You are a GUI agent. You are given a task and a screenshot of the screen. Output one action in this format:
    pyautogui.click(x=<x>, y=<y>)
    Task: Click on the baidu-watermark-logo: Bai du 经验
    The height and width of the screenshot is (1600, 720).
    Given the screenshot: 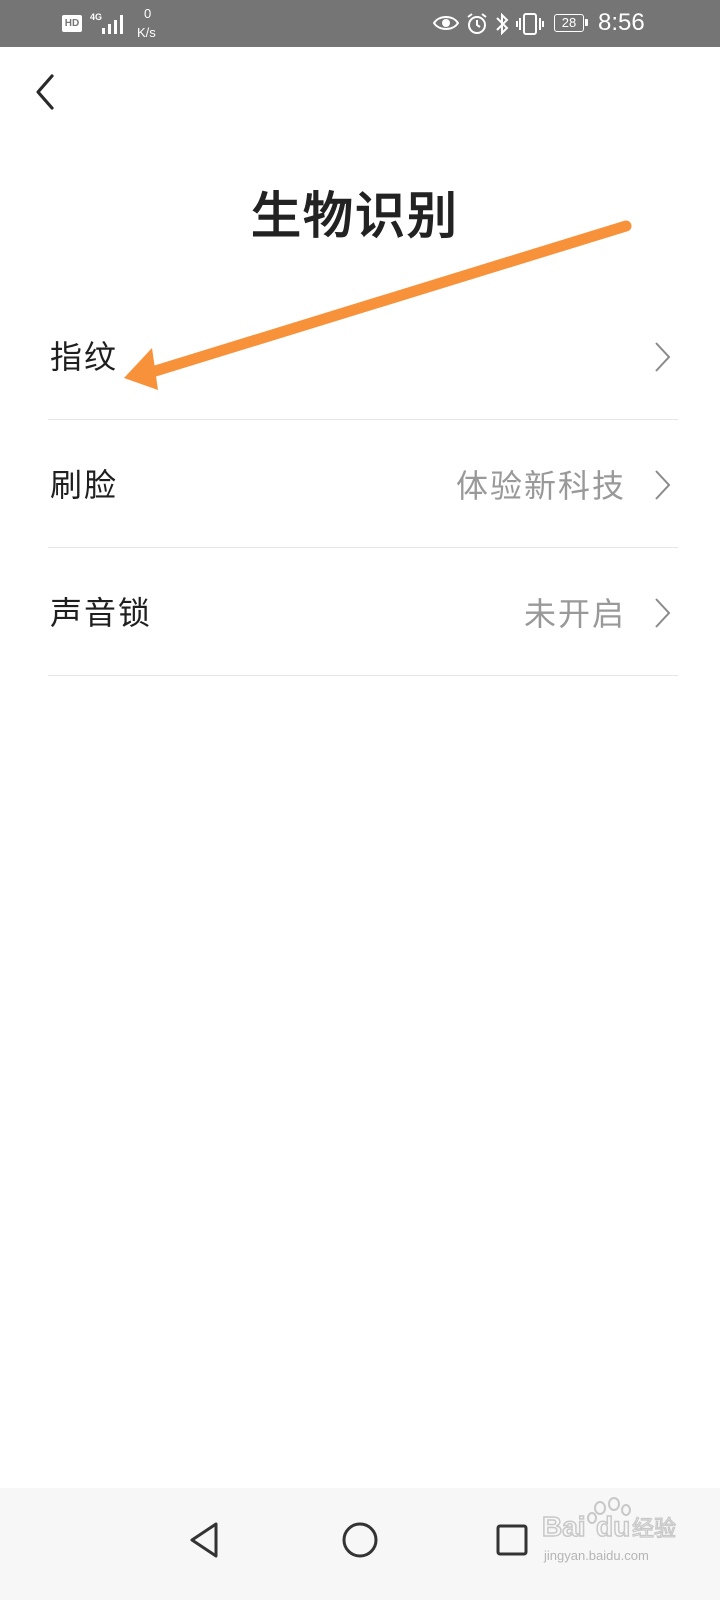 What is the action you would take?
    pyautogui.click(x=609, y=1520)
    